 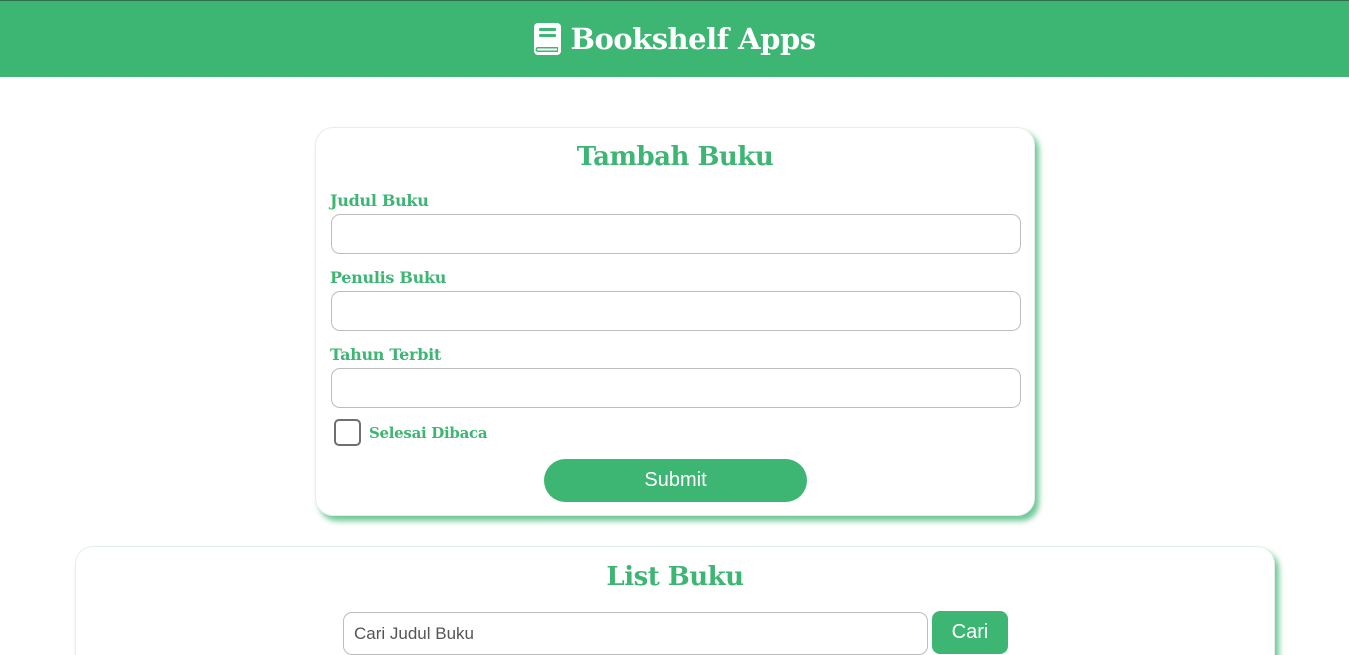 What do you see at coordinates (347, 432) in the screenshot?
I see `finished-reading-checkbox` at bounding box center [347, 432].